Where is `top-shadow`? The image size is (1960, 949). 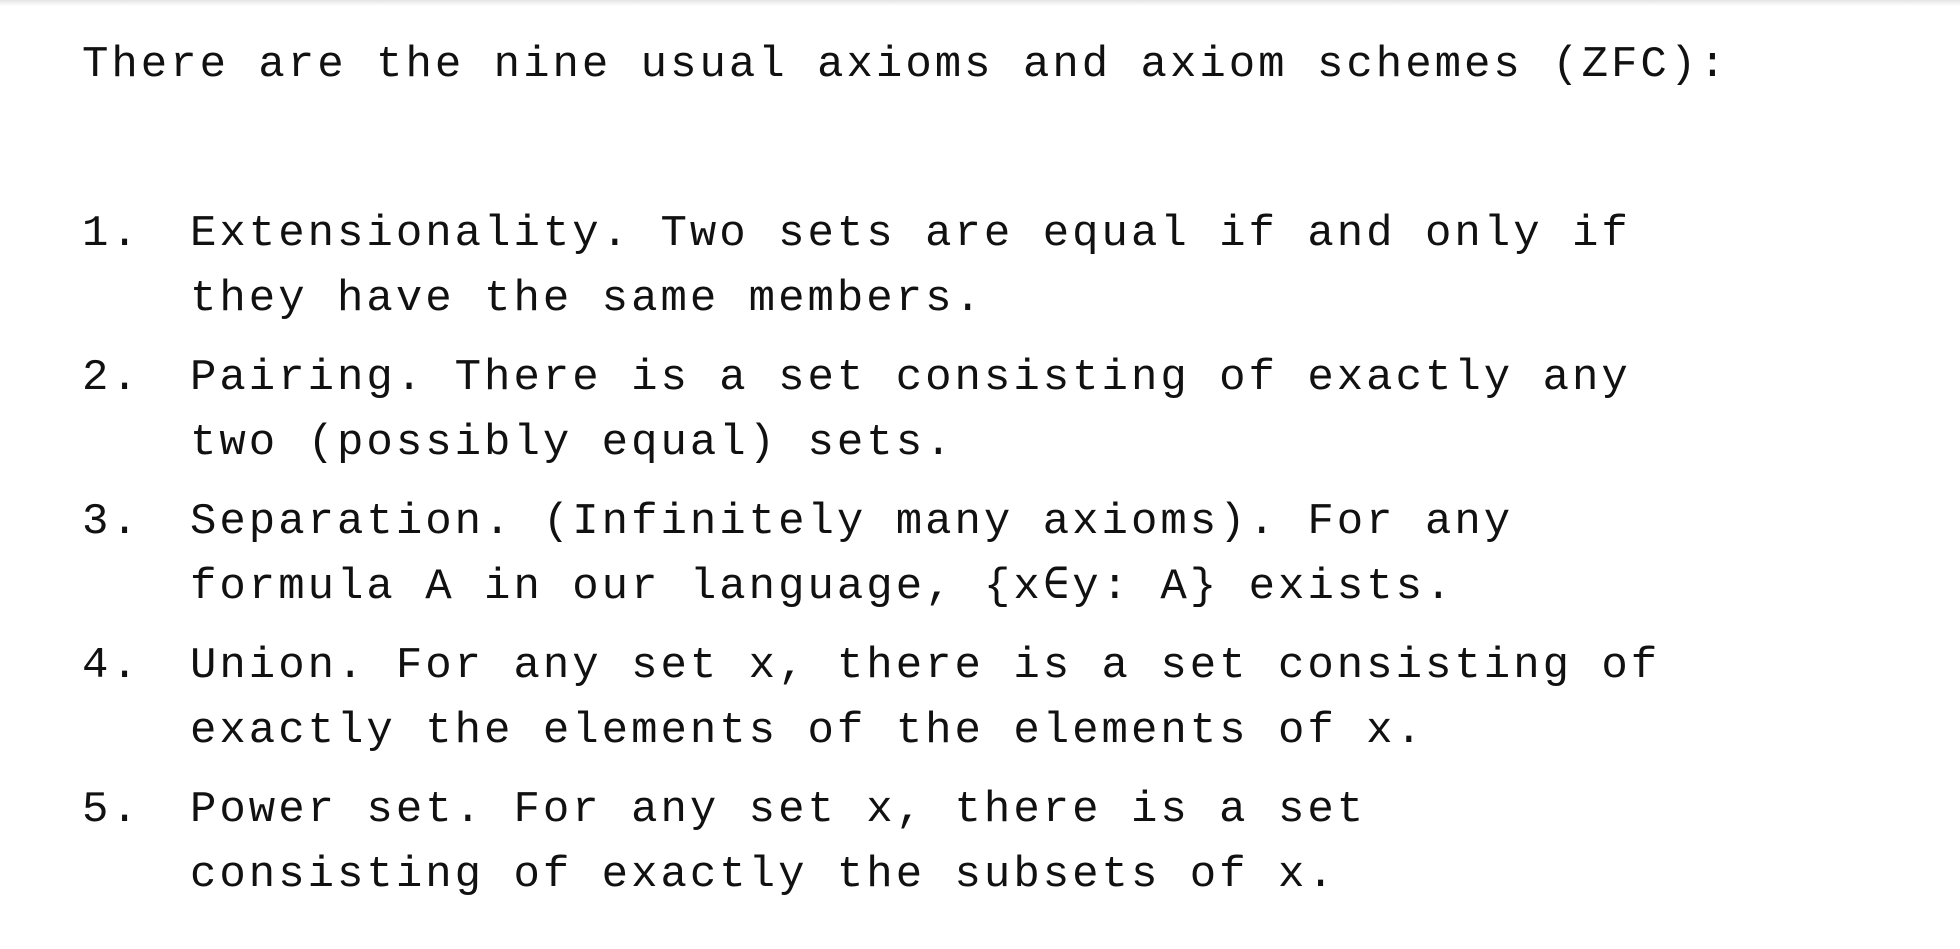
top-shadow is located at coordinates (980, 3).